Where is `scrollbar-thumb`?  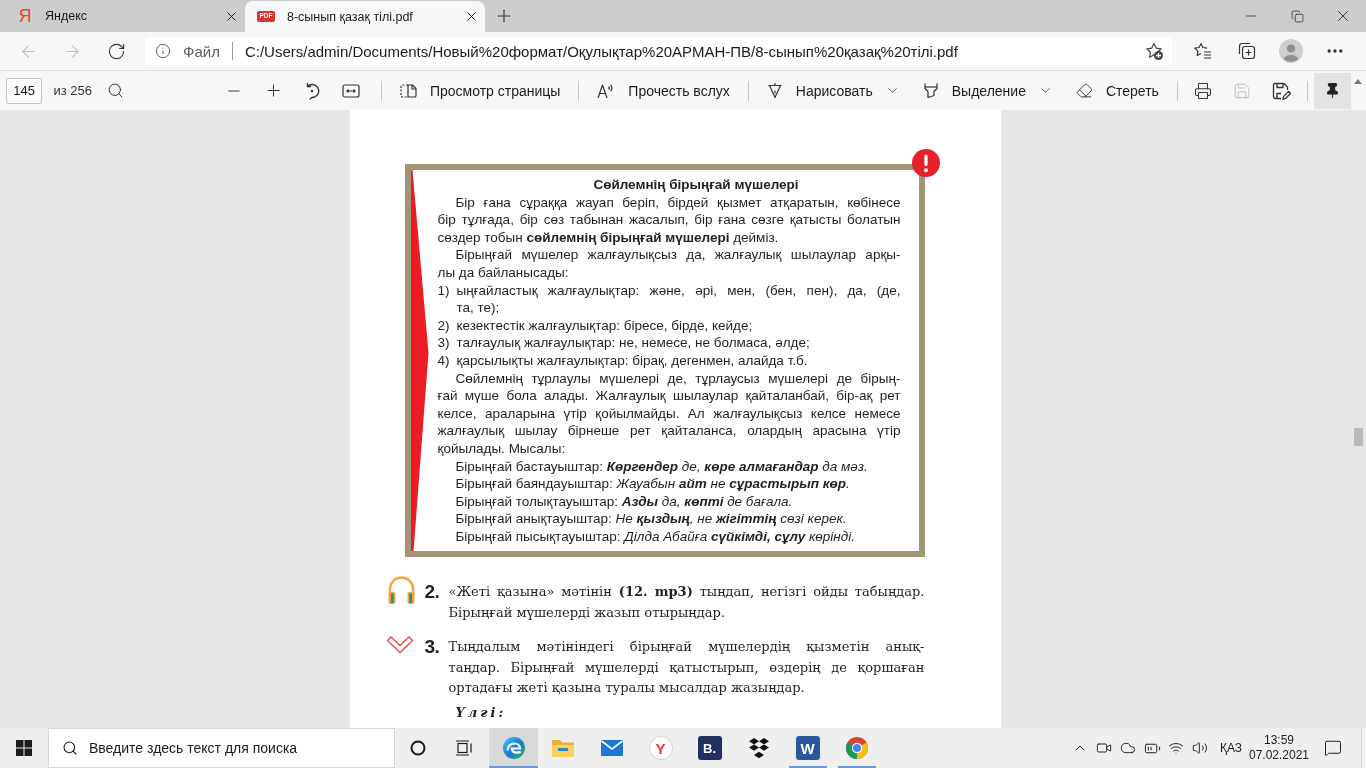 scrollbar-thumb is located at coordinates (1358, 437).